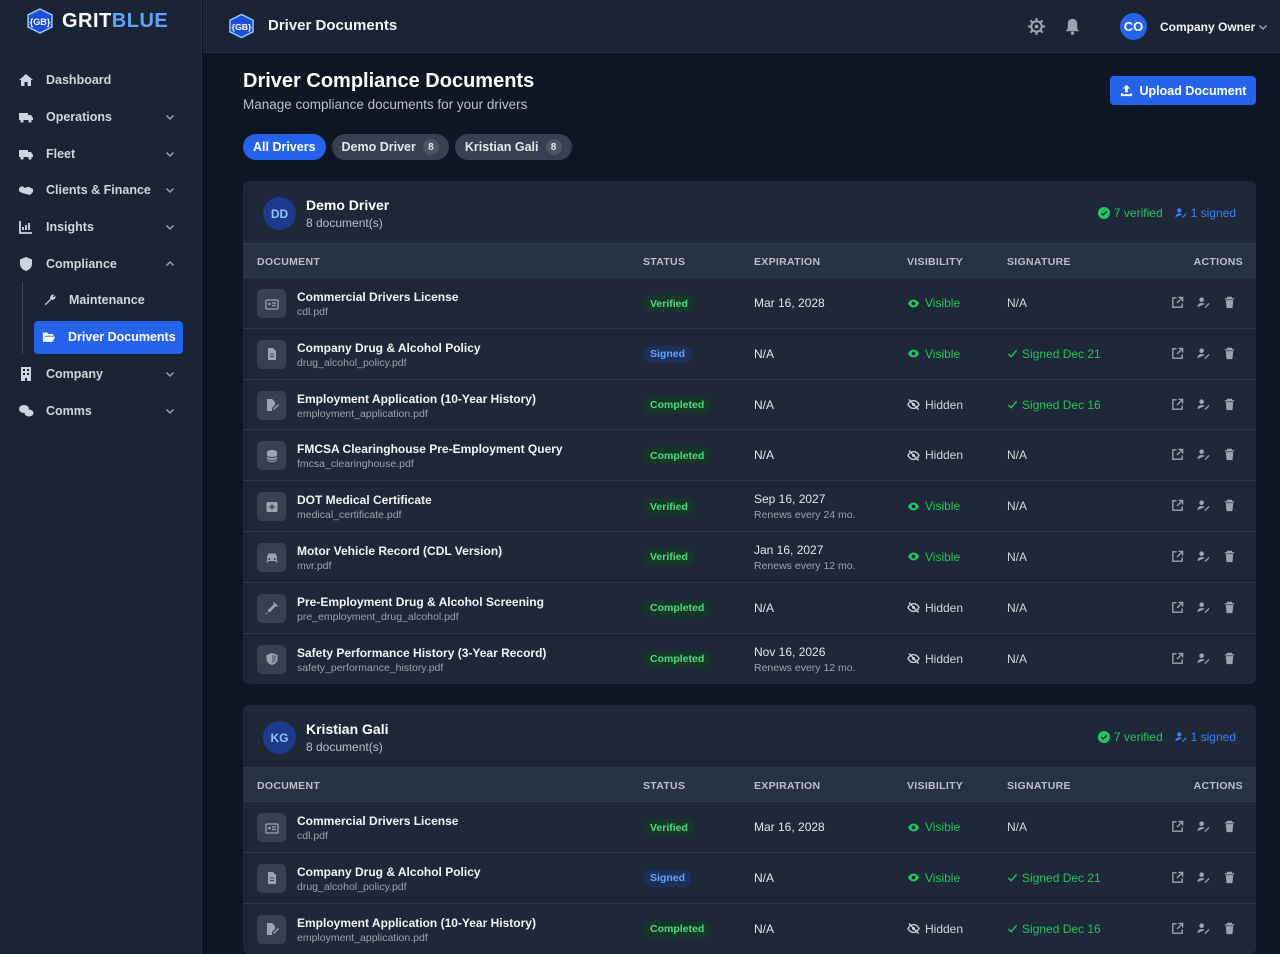 The height and width of the screenshot is (954, 1280). Describe the element at coordinates (101, 374) in the screenshot. I see `sidebar-item-company: Company` at that location.